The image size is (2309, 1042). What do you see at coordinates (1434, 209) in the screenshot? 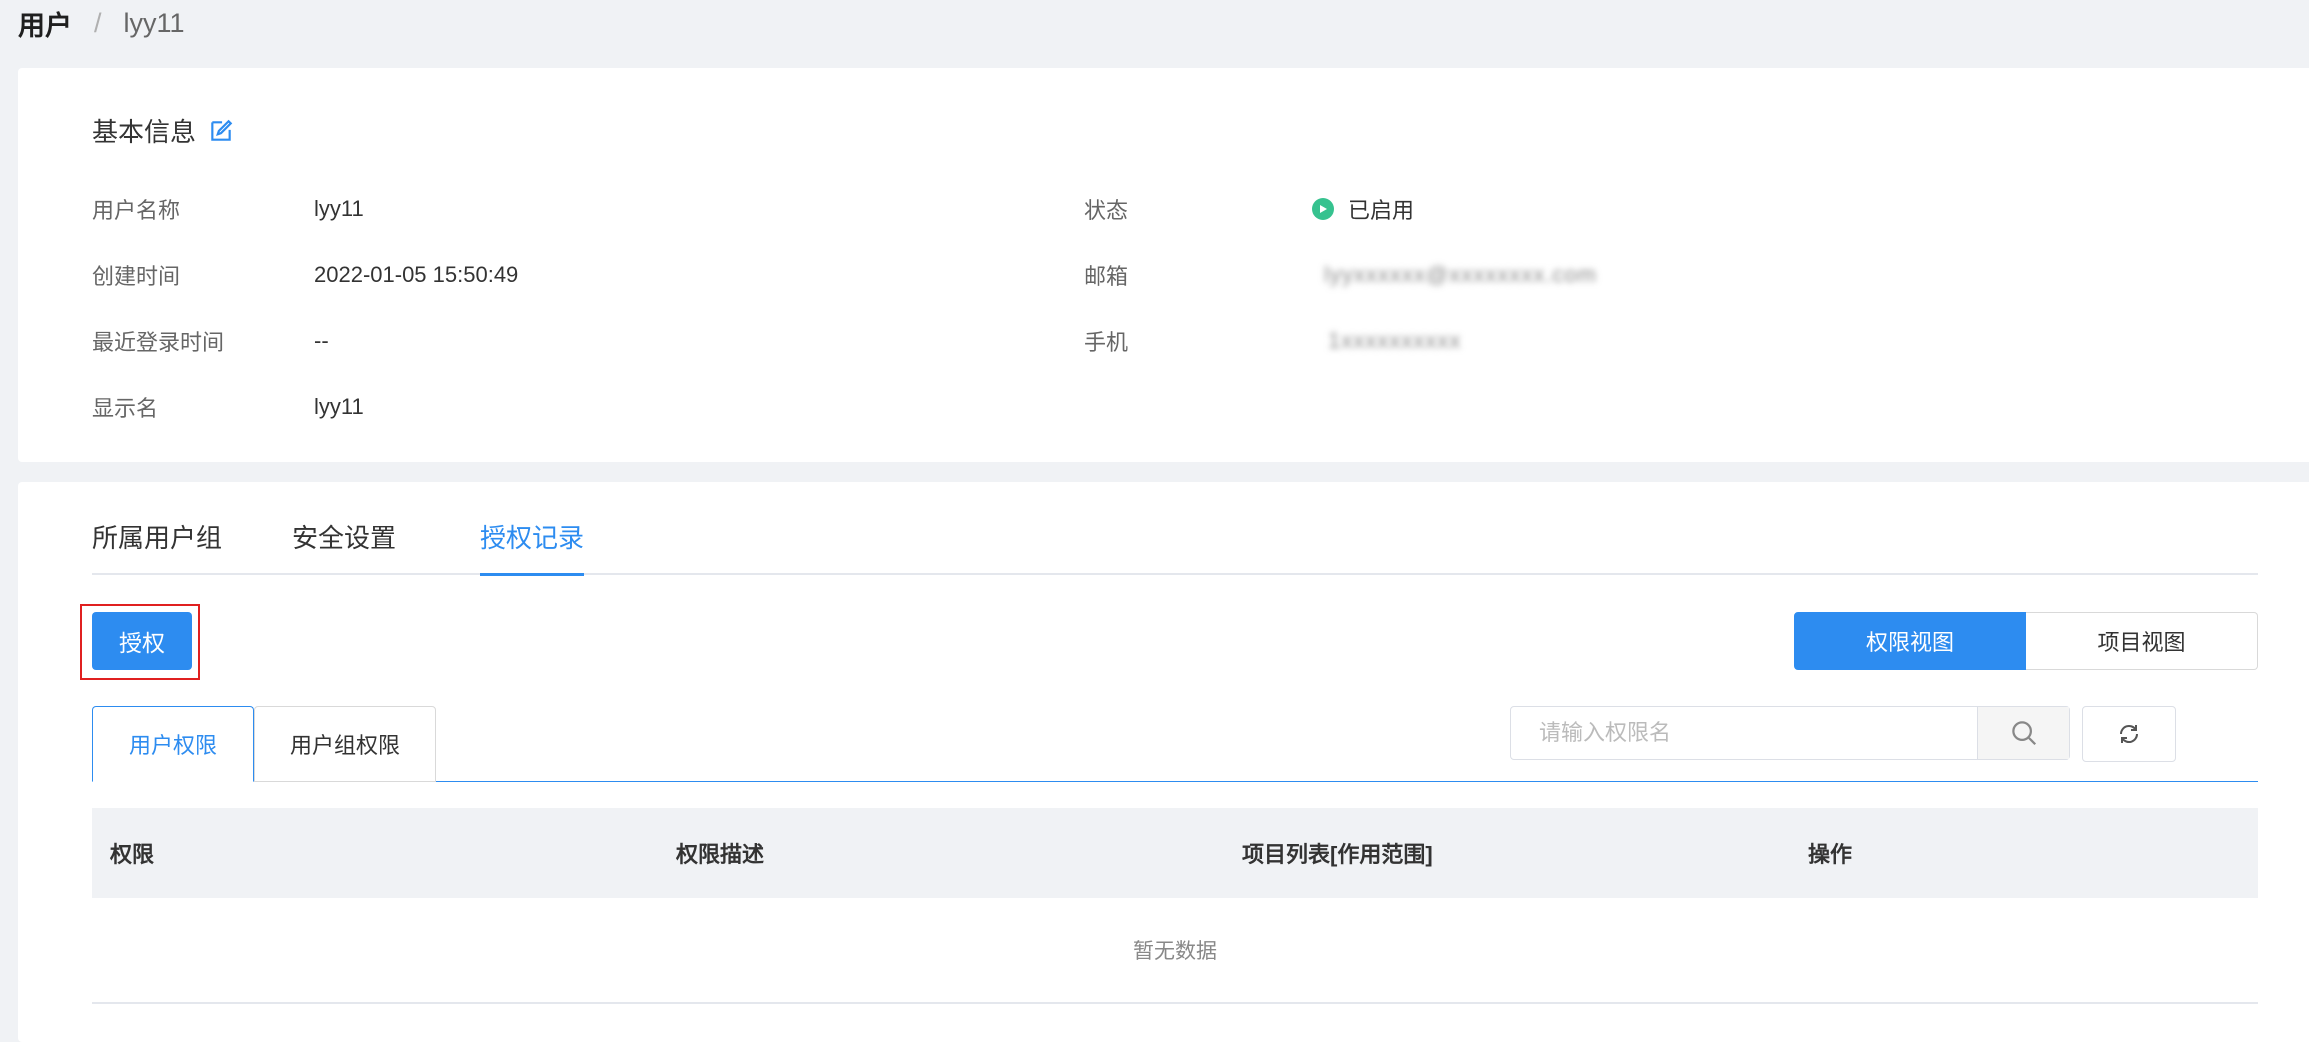
I see `info-status: 状态 已启用` at bounding box center [1434, 209].